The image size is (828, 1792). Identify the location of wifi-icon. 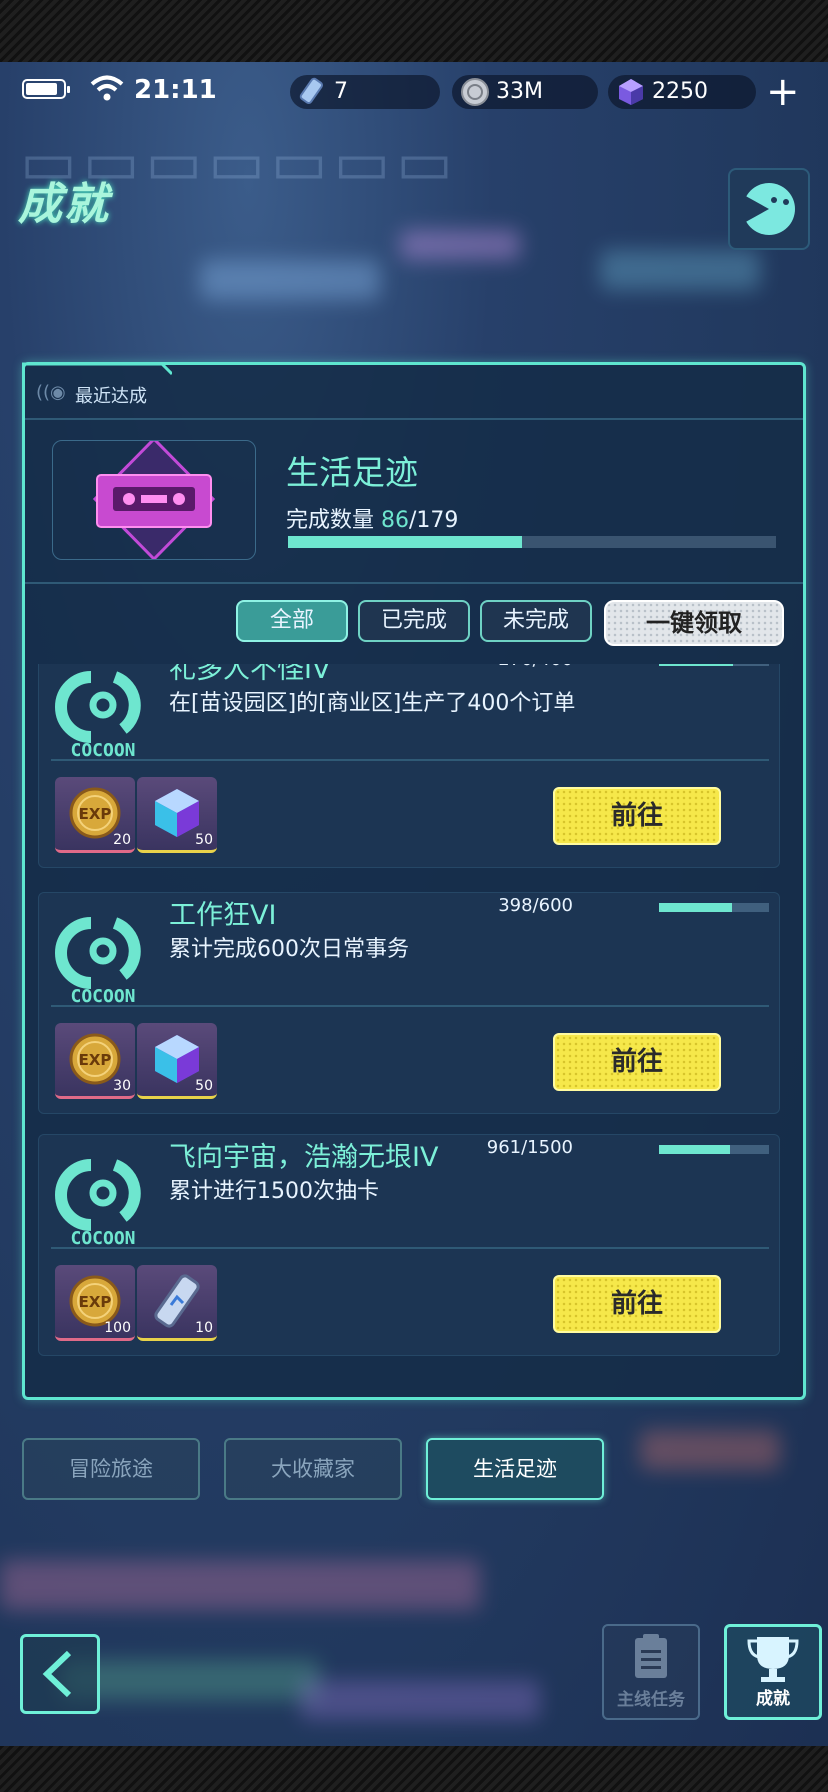
(107, 88).